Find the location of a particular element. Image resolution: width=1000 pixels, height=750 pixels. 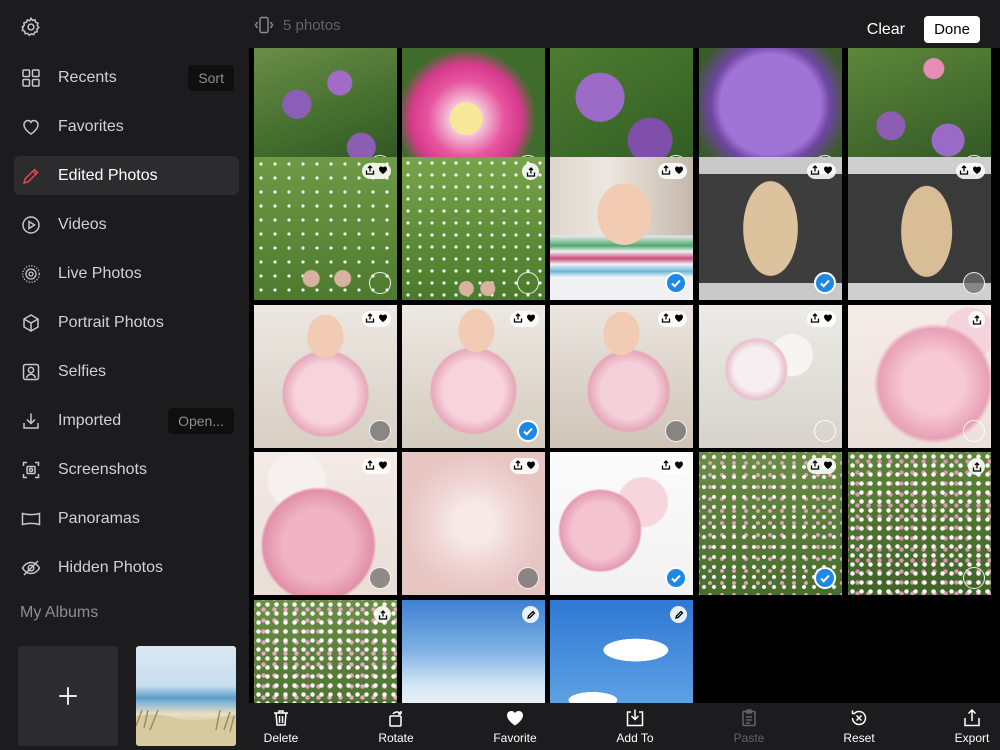

rotate-icon is located at coordinates (396, 718).